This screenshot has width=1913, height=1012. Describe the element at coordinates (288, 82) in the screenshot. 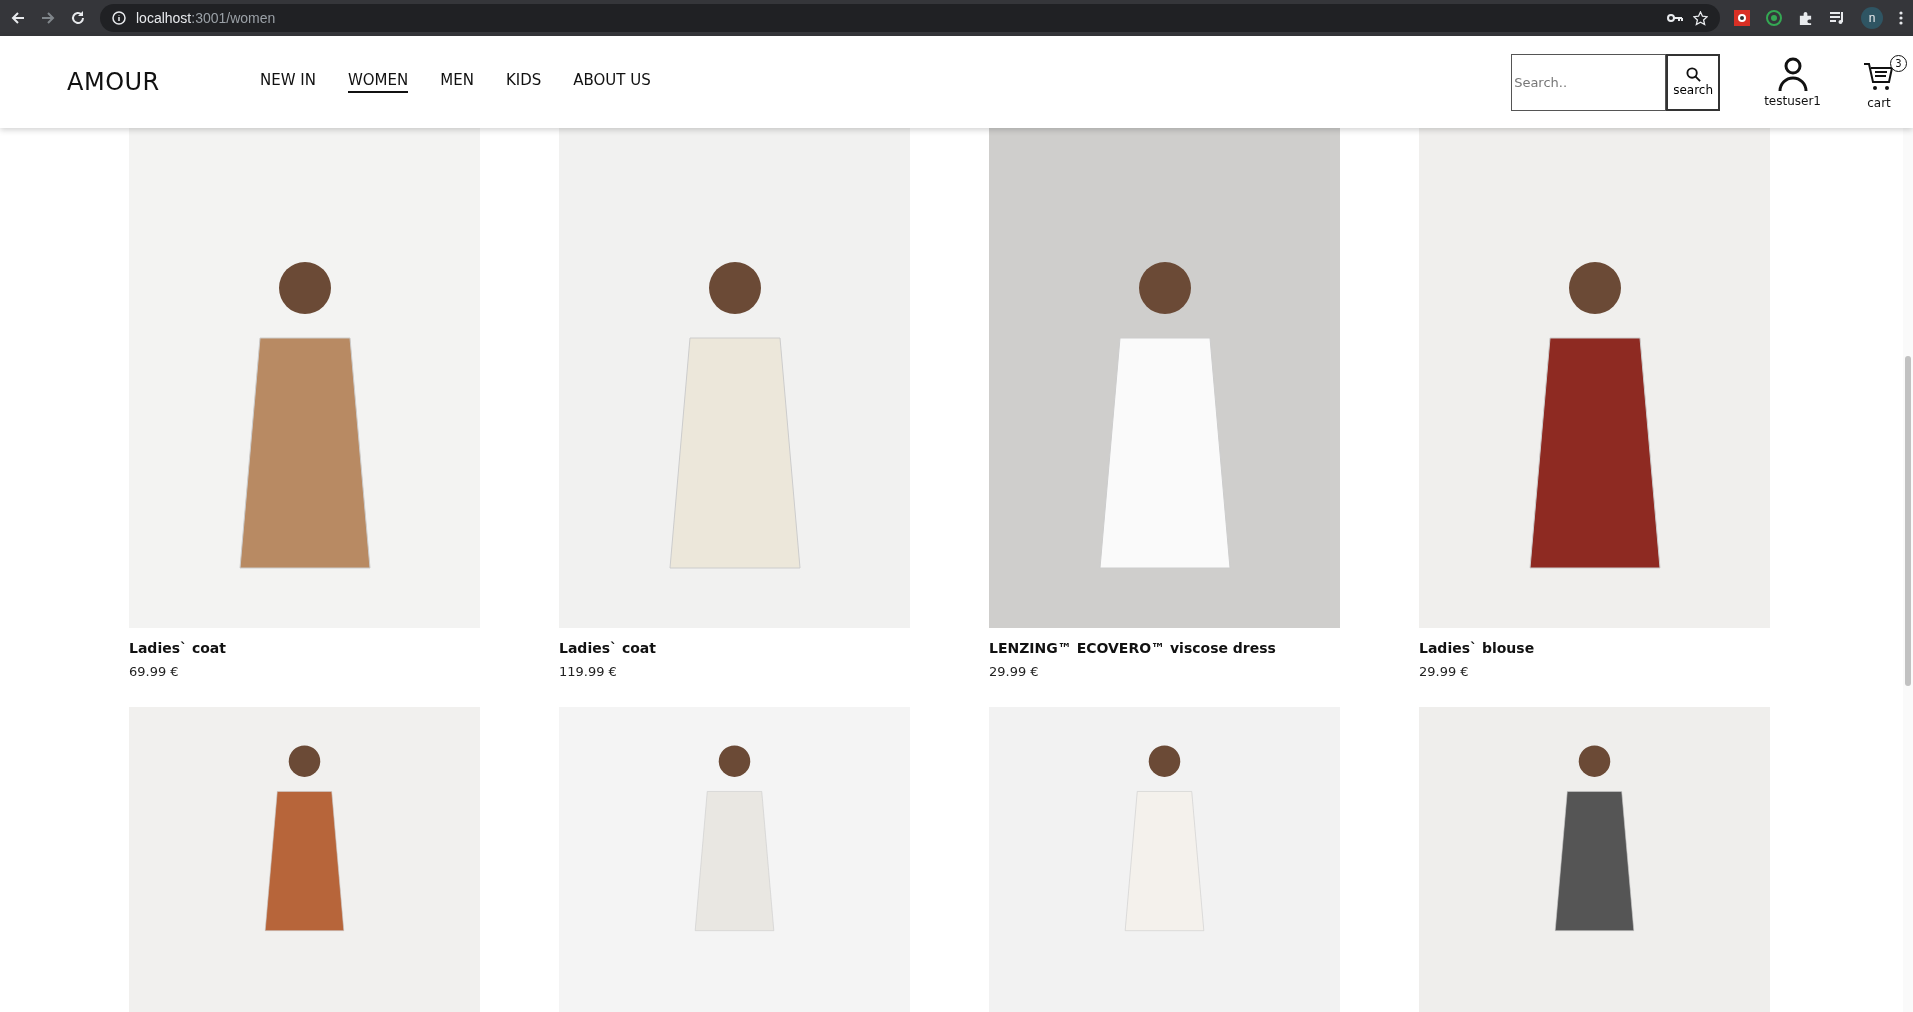

I see `nav-link: NEW IN` at that location.